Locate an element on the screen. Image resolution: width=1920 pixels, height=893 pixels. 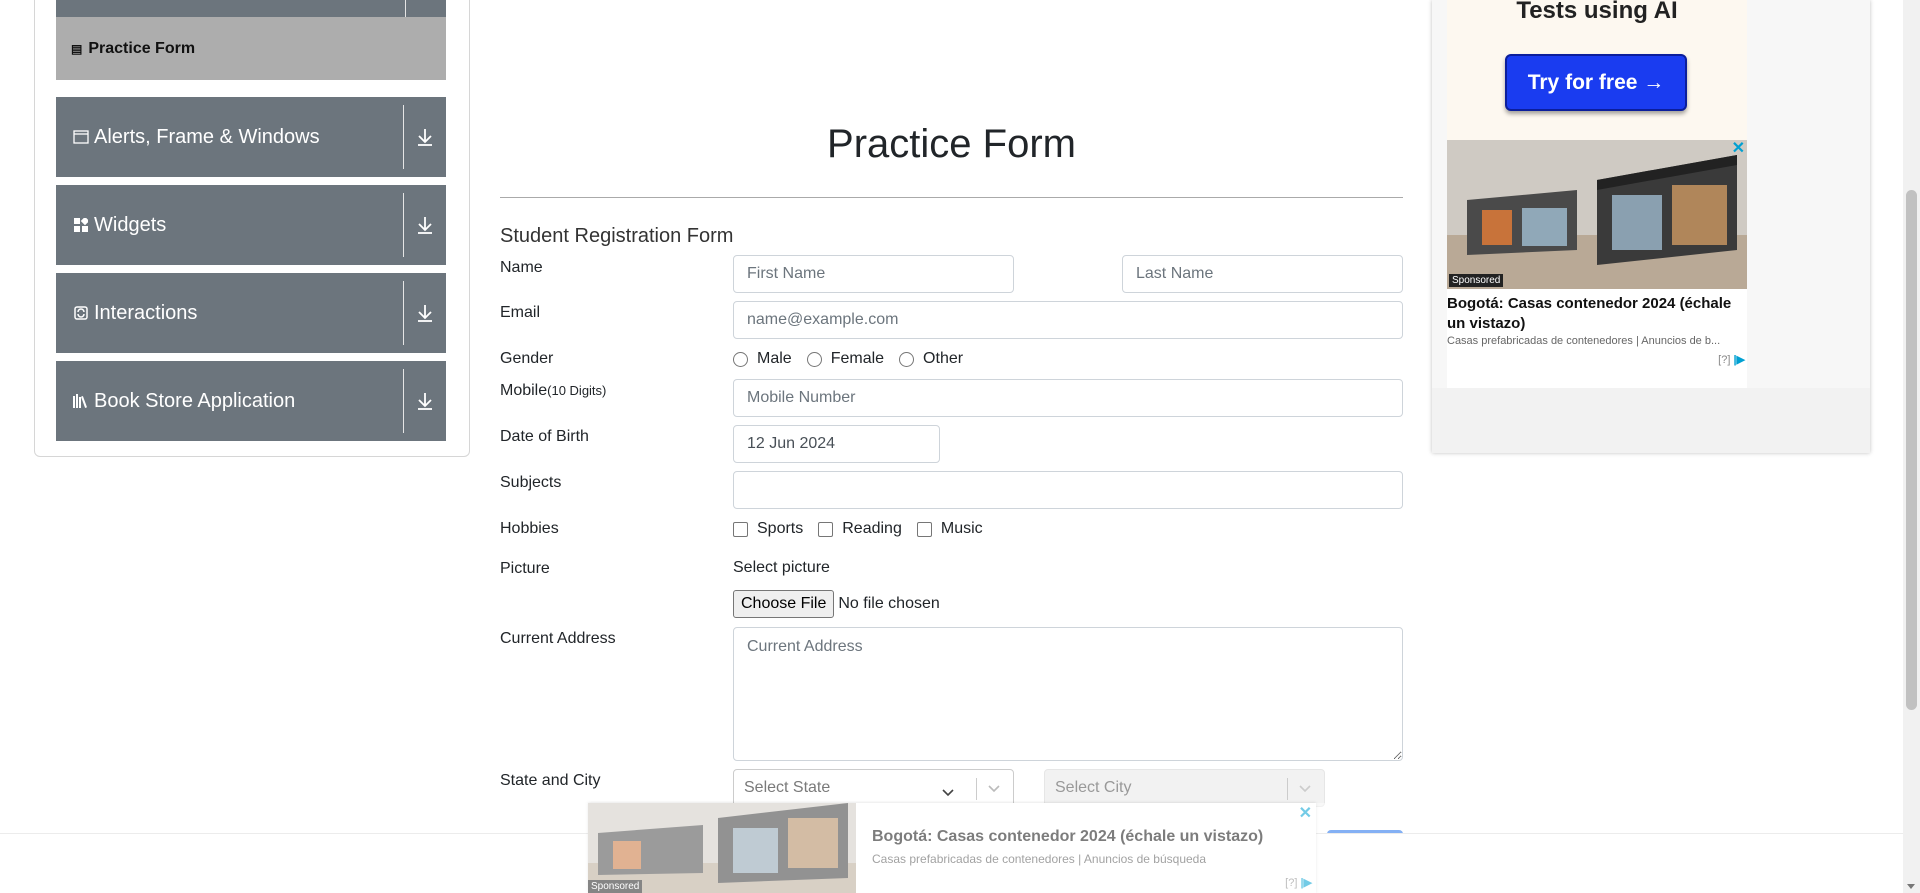
email-input is located at coordinates (1068, 320).